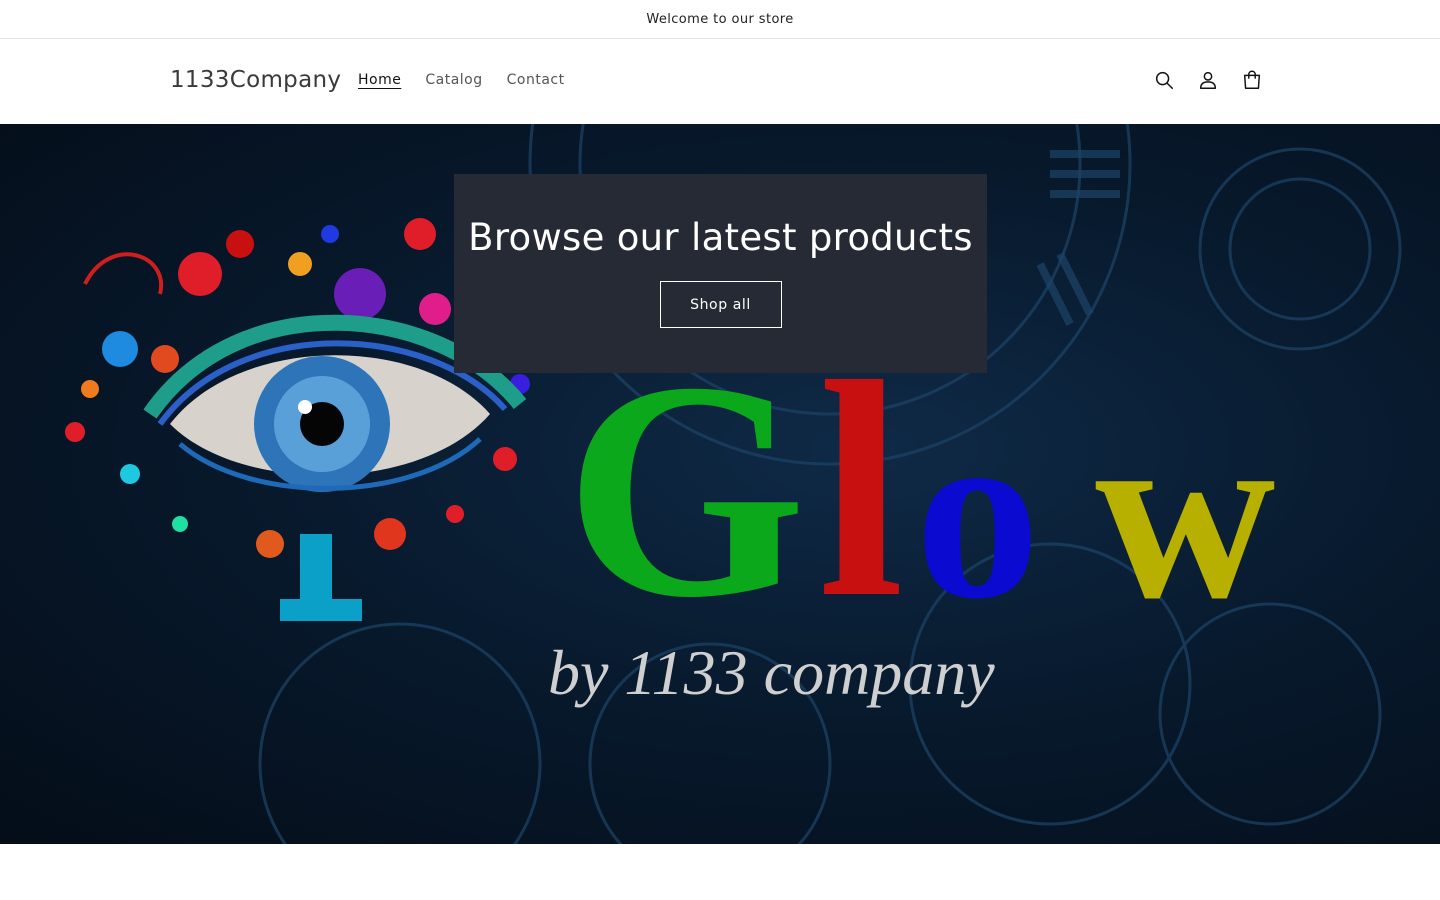 The height and width of the screenshot is (900, 1440). Describe the element at coordinates (536, 80) in the screenshot. I see `nav-contact: Contact` at that location.